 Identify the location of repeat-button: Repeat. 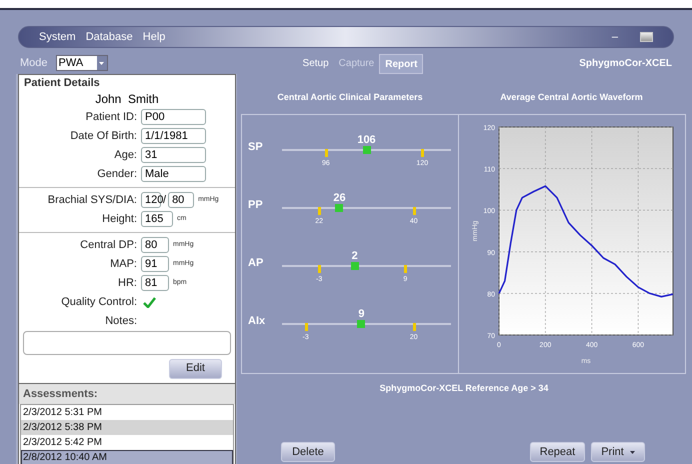
(557, 452).